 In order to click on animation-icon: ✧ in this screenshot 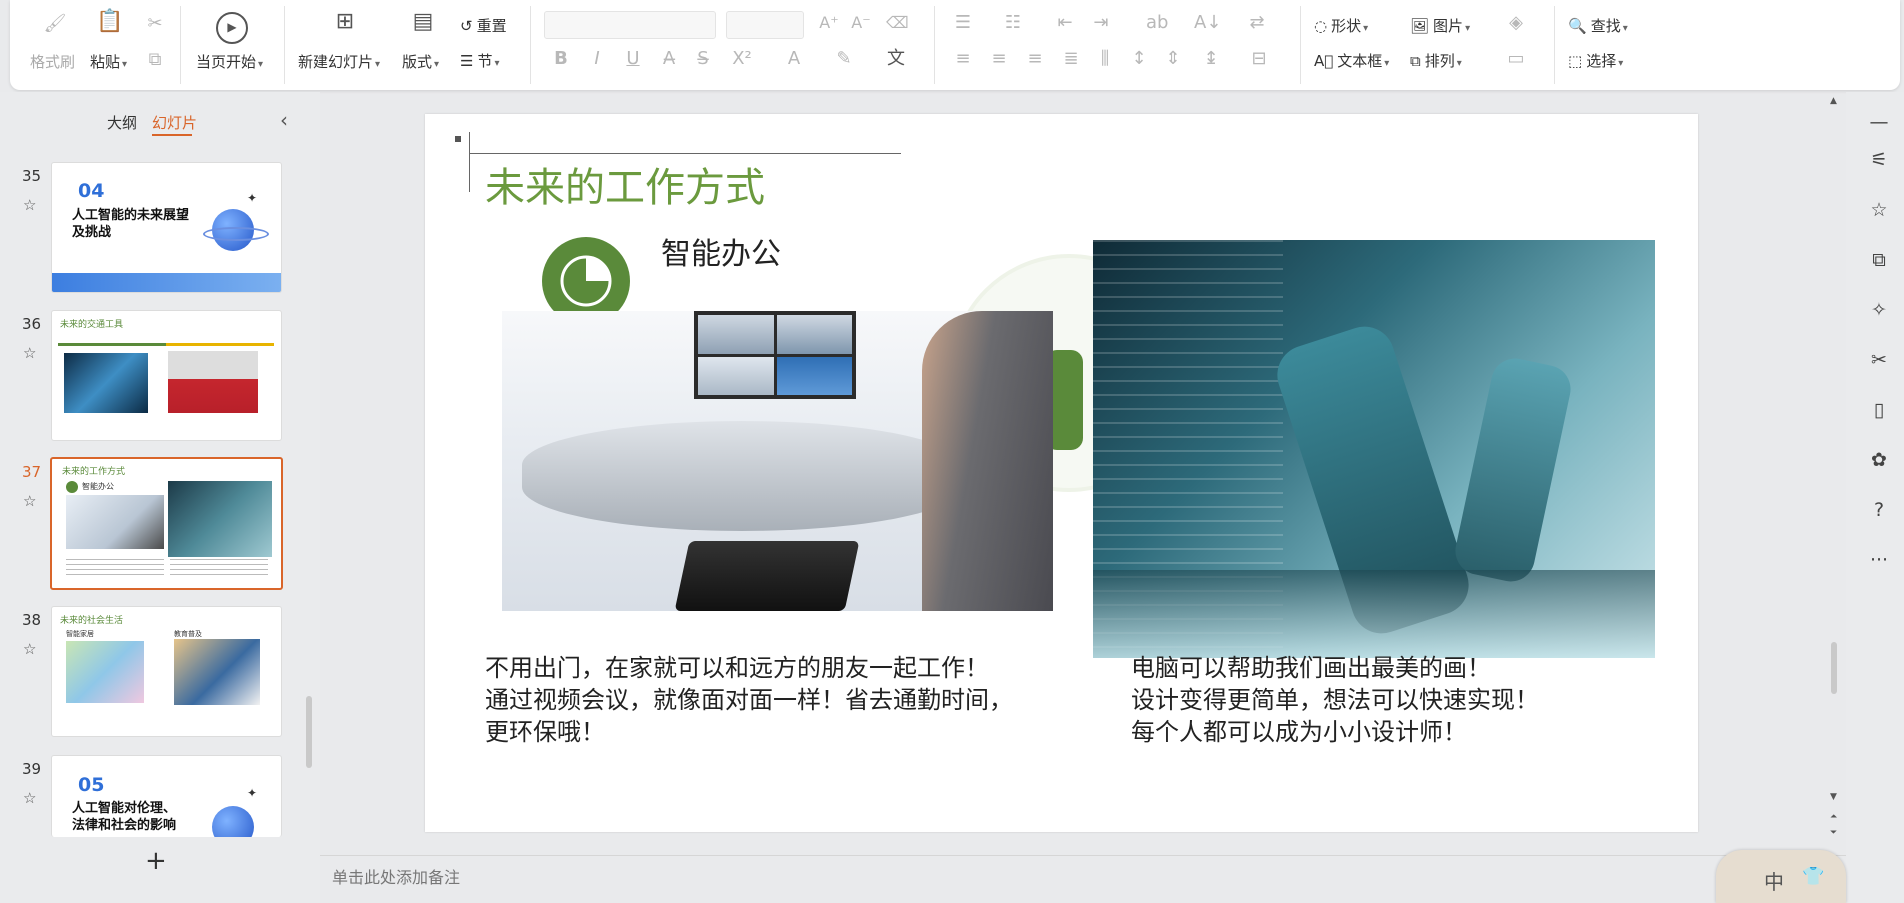, I will do `click(1879, 310)`.